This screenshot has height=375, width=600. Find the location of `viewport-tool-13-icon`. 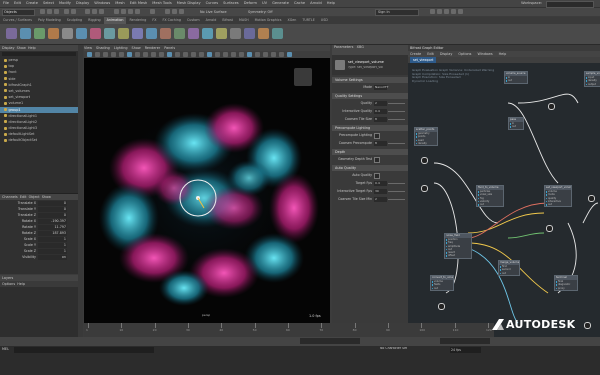

viewport-tool-13-icon is located at coordinates (185, 54).